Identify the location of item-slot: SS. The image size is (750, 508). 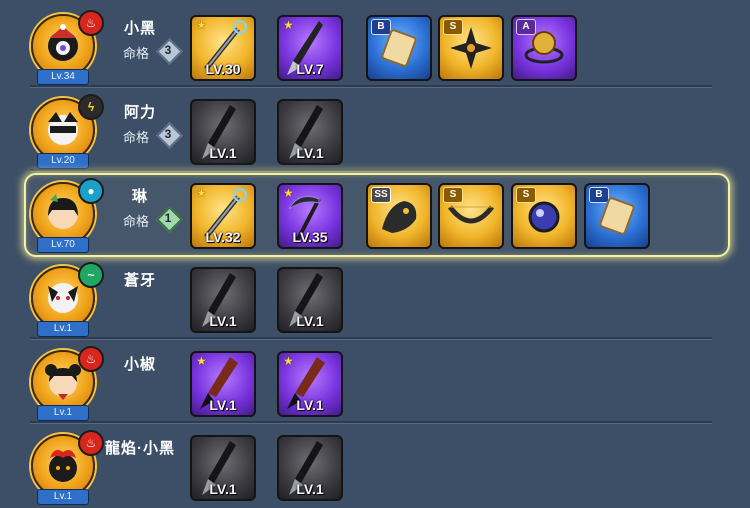
(399, 216).